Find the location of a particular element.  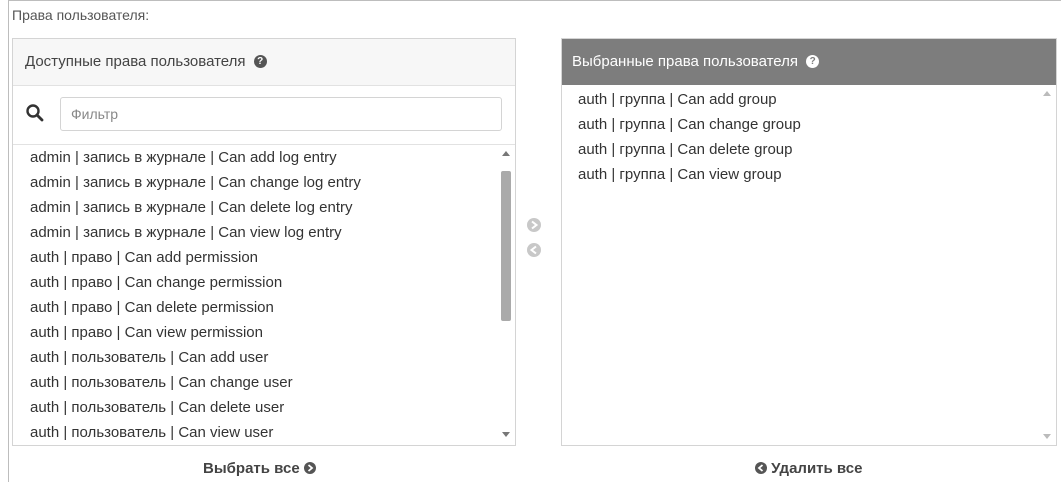

choose-all-link: Выбрать все is located at coordinates (259, 468).